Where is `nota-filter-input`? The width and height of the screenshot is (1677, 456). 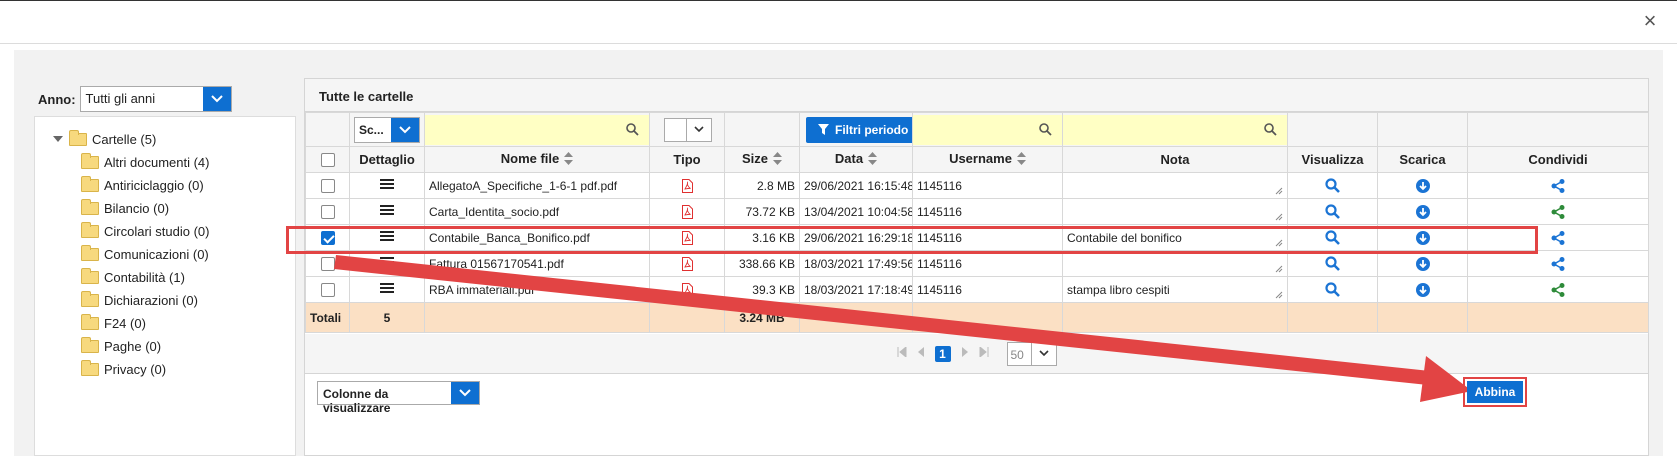
nota-filter-input is located at coordinates (1175, 129).